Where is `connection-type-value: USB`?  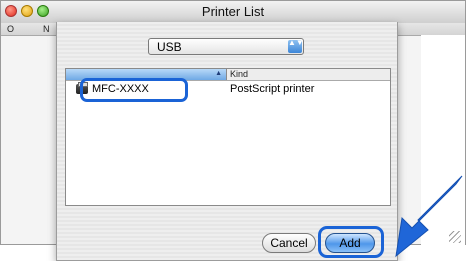 connection-type-value: USB is located at coordinates (169, 47).